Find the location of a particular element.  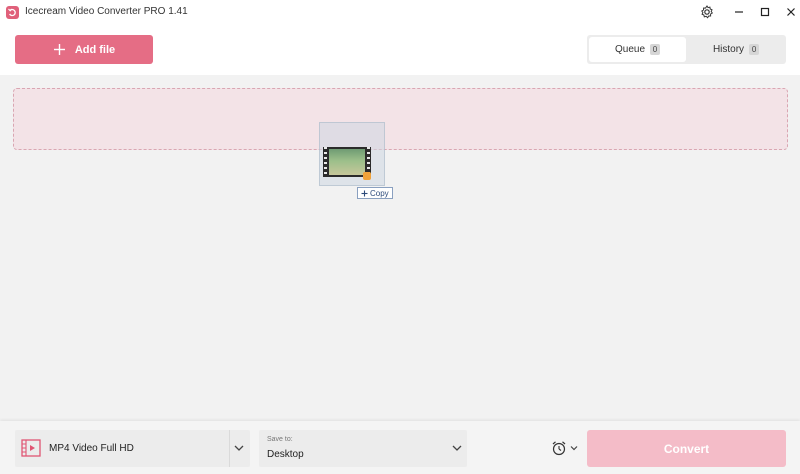

output-format-select: MP4 Video Full HD is located at coordinates (132, 448).